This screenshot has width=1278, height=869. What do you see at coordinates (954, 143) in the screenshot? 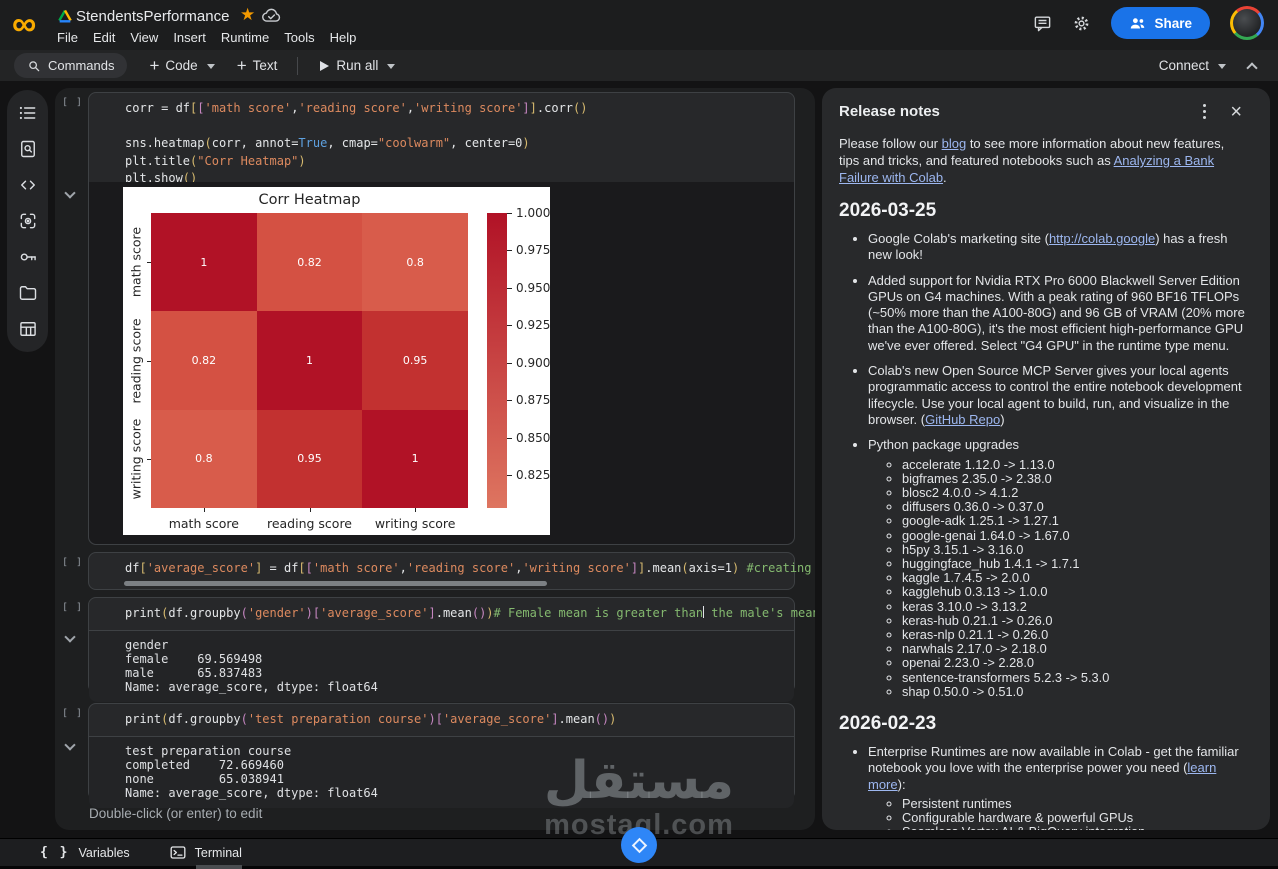
I see `release-notes-link: blog` at bounding box center [954, 143].